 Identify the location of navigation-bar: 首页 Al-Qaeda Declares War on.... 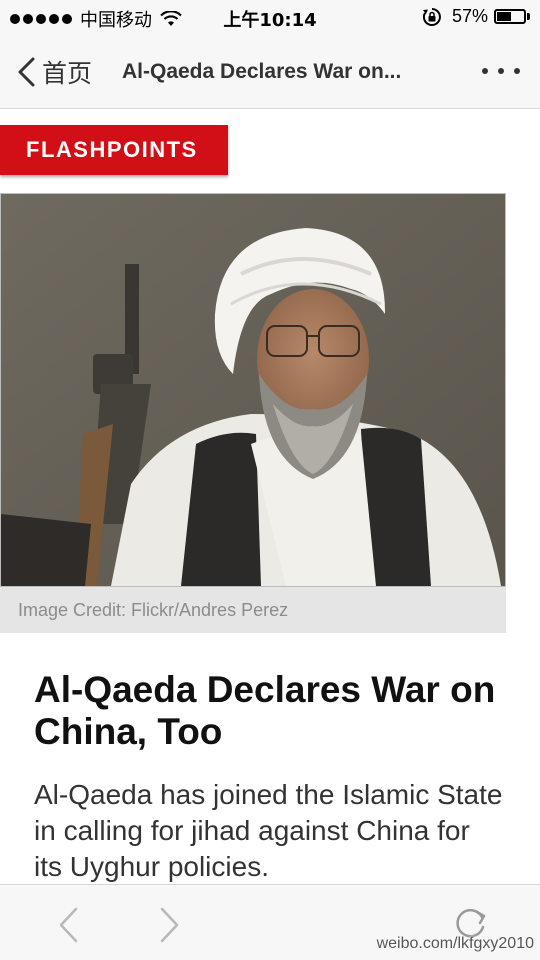
(270, 72).